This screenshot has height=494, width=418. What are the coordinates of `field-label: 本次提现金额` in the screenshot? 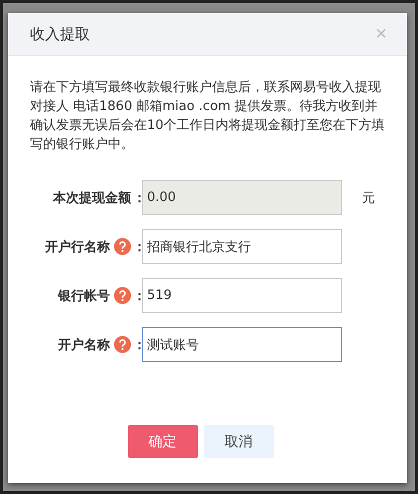 It's located at (92, 198).